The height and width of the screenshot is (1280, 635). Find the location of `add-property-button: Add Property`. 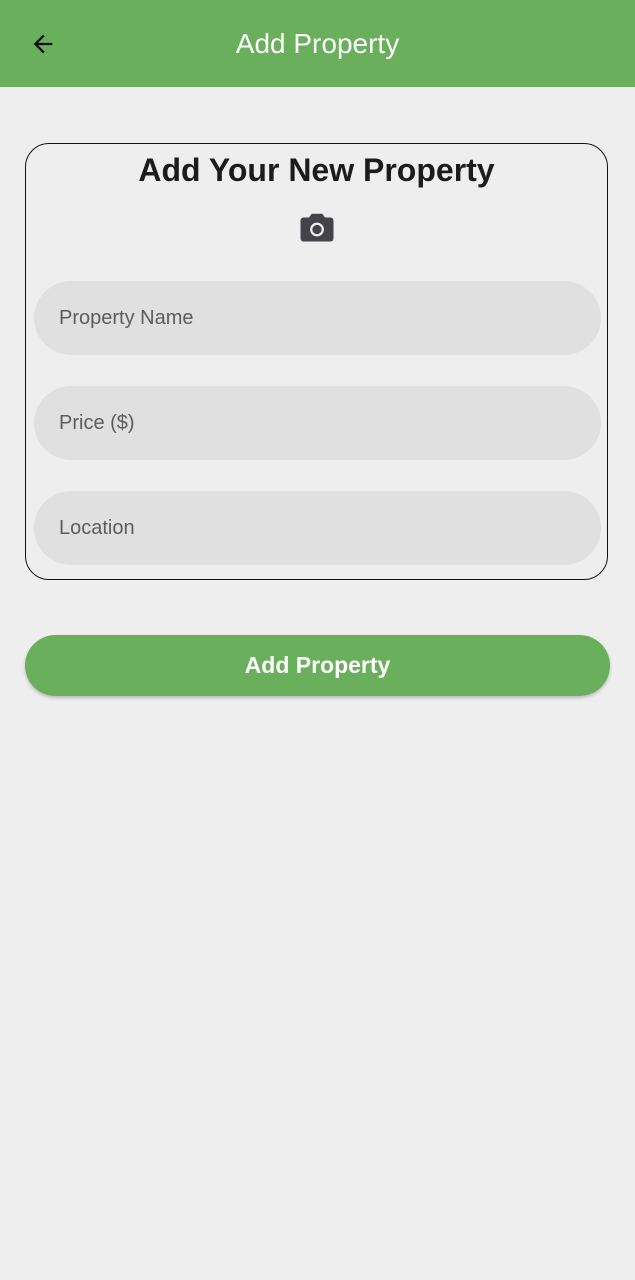

add-property-button: Add Property is located at coordinates (317, 665).